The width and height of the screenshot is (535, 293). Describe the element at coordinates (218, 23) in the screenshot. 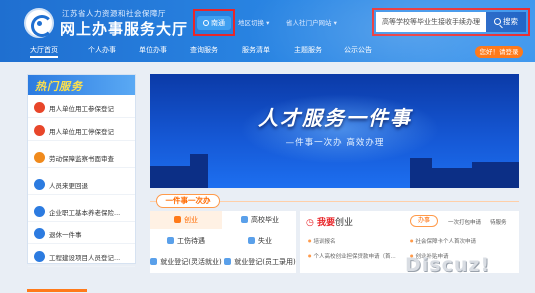

I see `city-label: 南通` at that location.